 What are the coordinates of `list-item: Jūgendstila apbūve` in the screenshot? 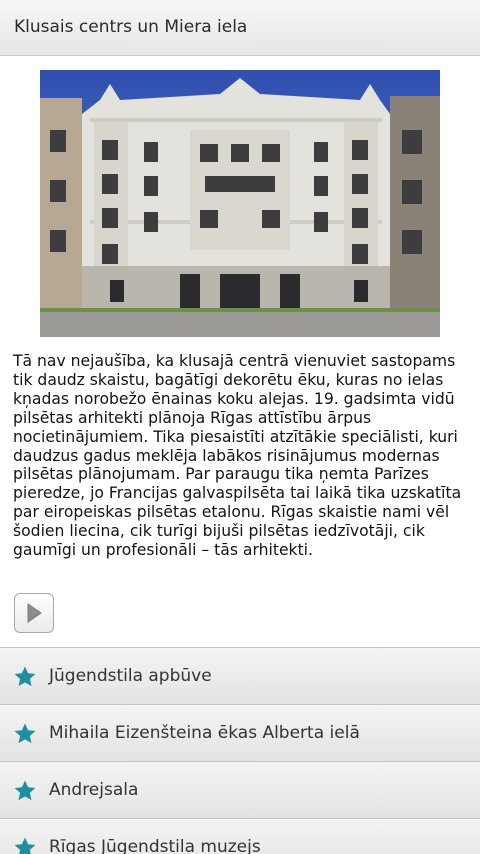 It's located at (240, 675).